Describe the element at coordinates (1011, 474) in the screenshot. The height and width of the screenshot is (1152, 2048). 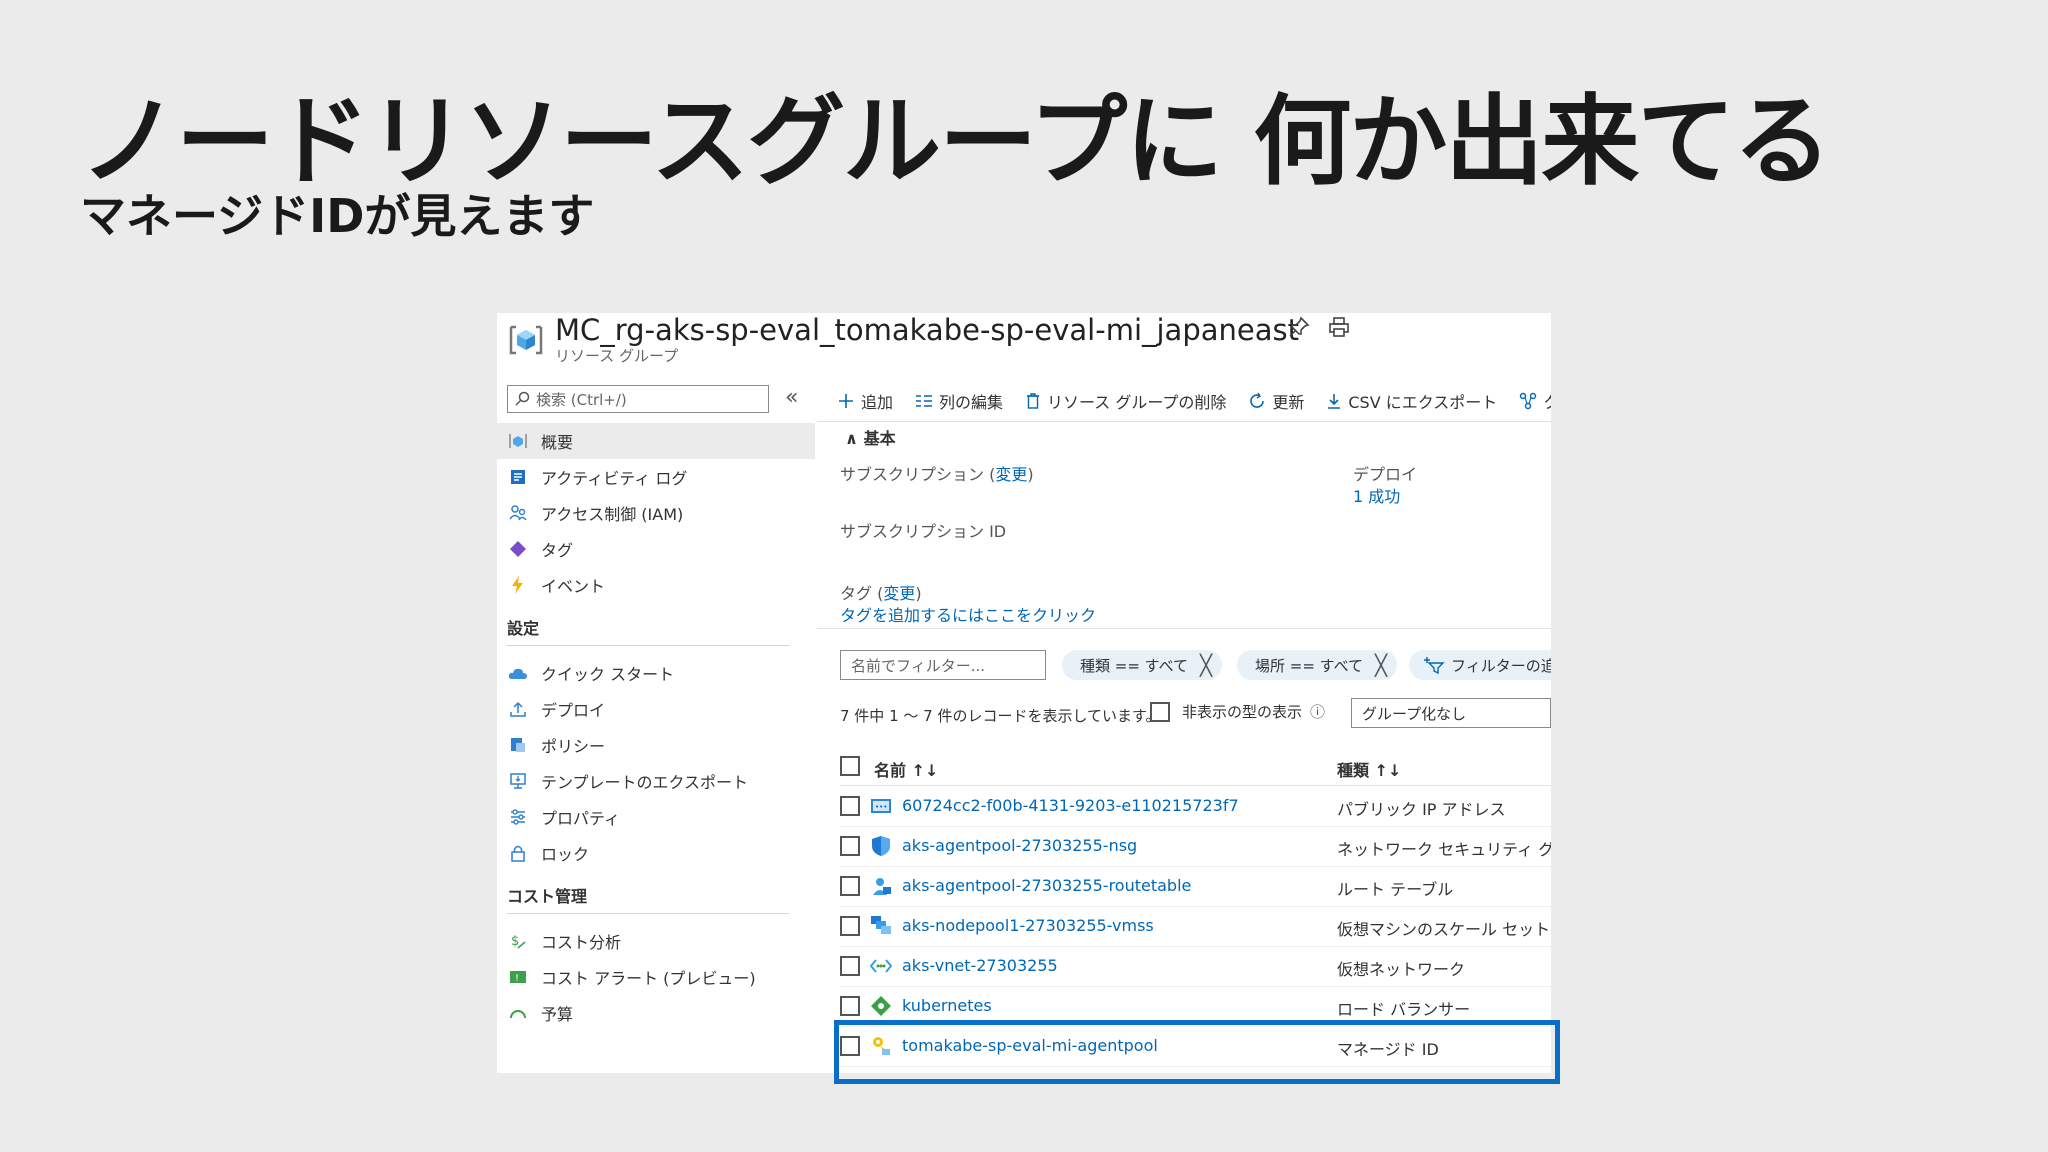
I see `change-subscription-link: 変更` at that location.